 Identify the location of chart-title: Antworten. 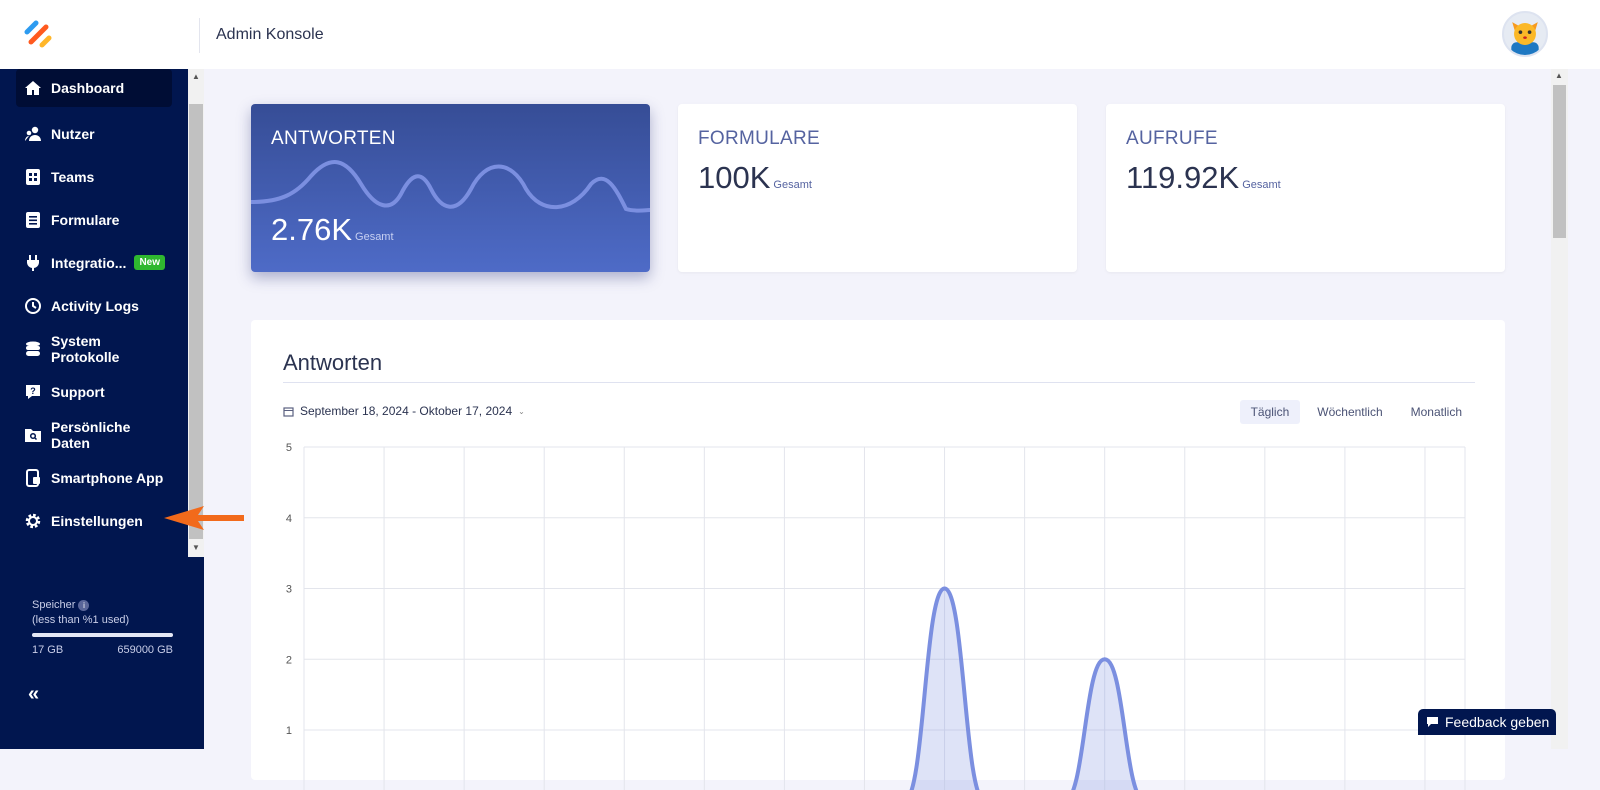
(332, 363).